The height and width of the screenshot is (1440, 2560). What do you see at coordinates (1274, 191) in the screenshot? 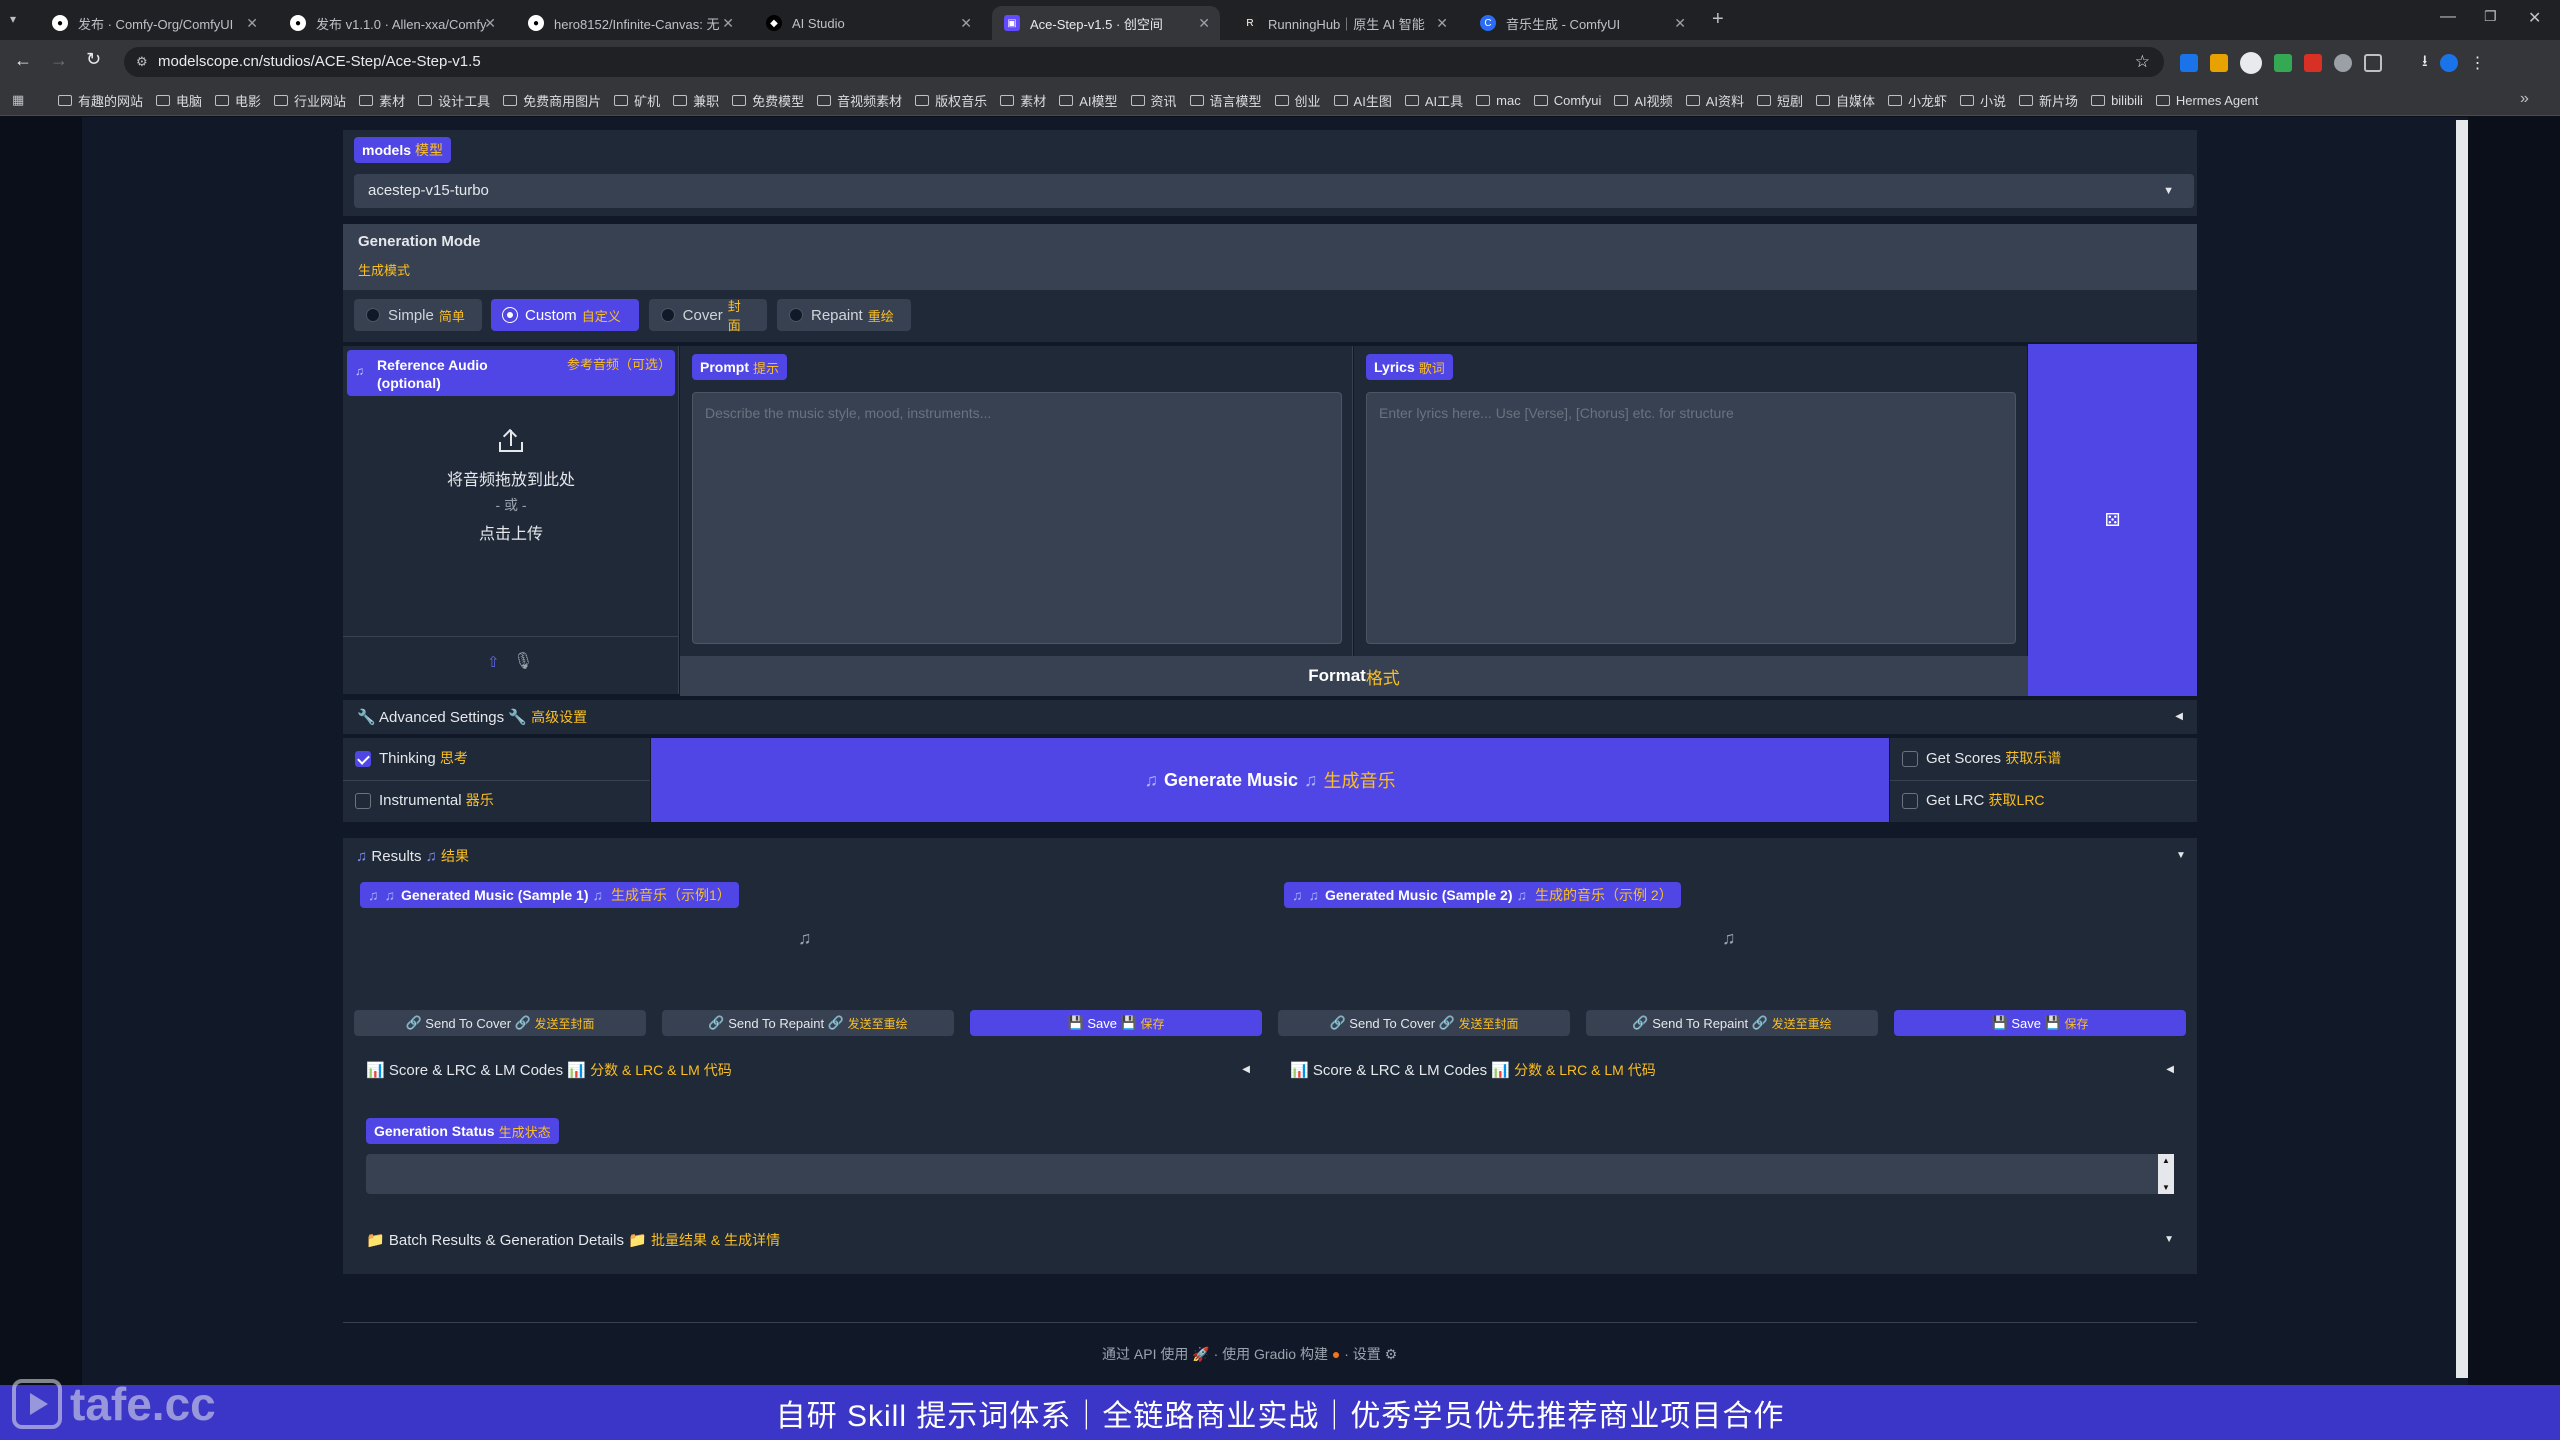
I see `model-dropdown: acestep-v15-turbo ▼` at bounding box center [1274, 191].